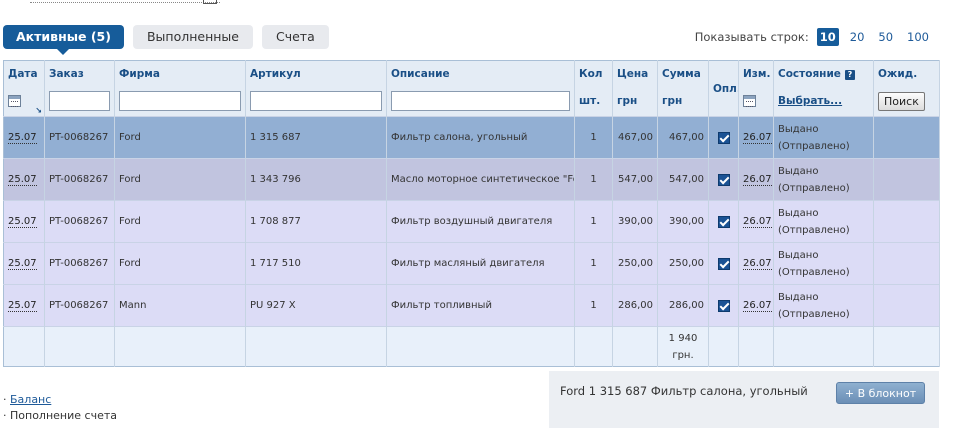  Describe the element at coordinates (849, 74) in the screenshot. I see `help-icon: ?` at that location.